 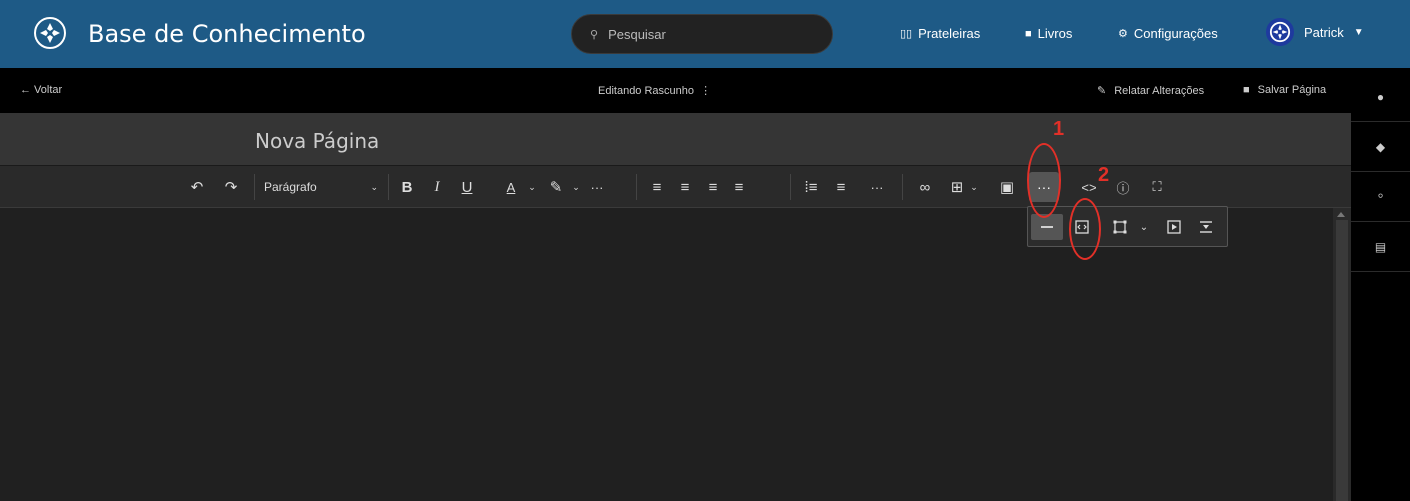 I want to click on changelog-button: ✎ Relatar Alterações, so click(x=1151, y=91).